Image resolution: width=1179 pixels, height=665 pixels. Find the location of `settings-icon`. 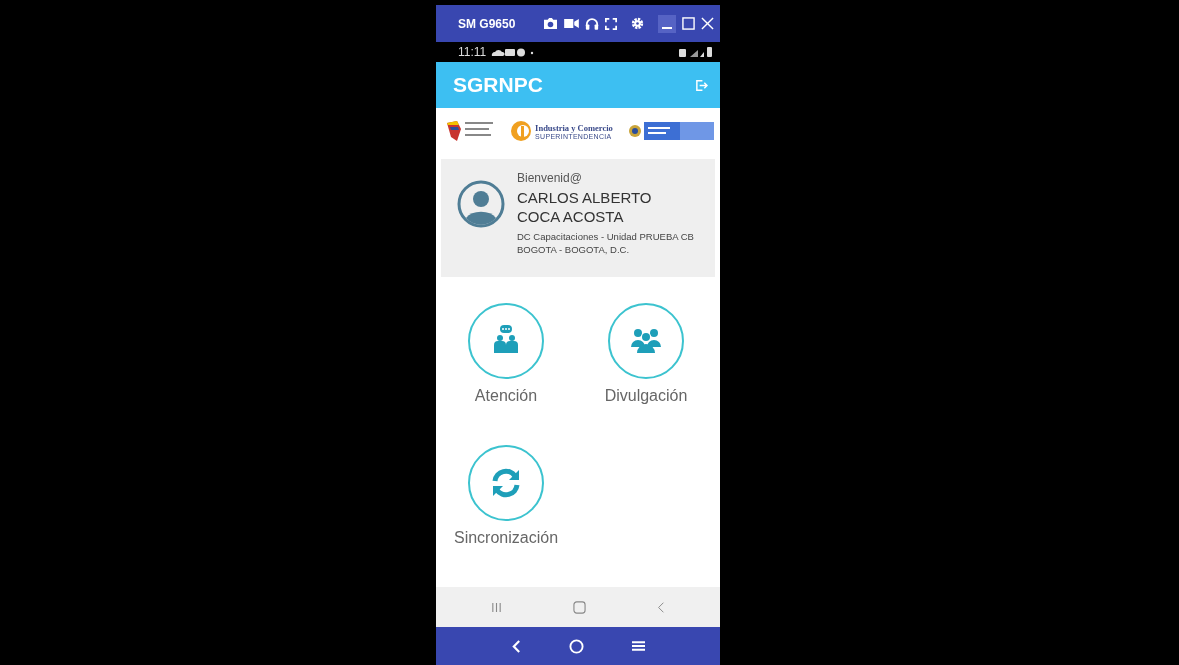

settings-icon is located at coordinates (637, 23).